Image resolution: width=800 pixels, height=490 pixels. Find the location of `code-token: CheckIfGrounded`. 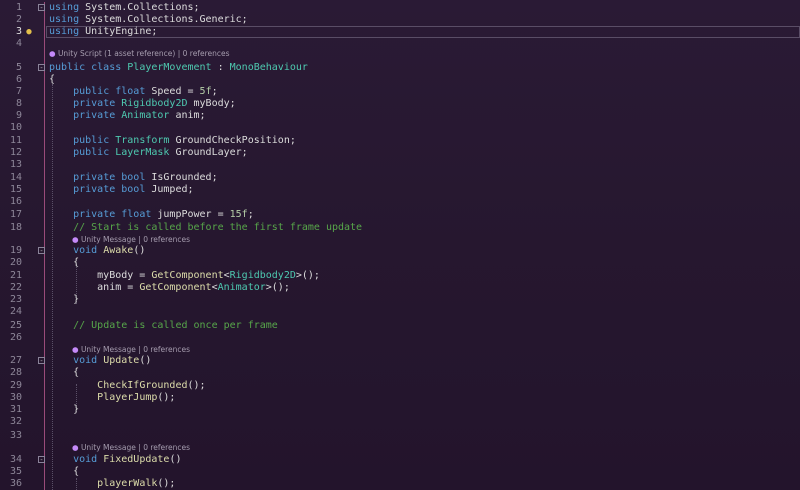

code-token: CheckIfGrounded is located at coordinates (142, 385).